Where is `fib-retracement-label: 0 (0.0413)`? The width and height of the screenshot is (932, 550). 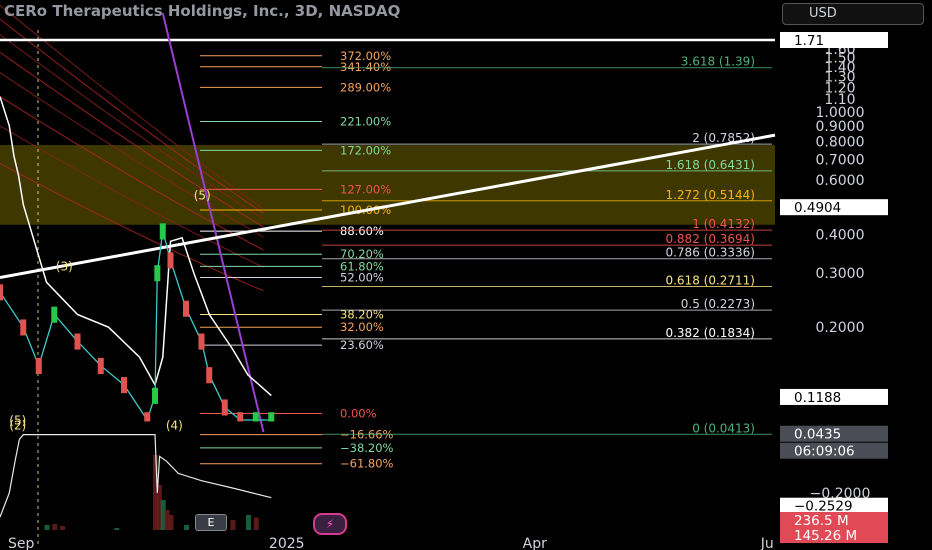
fib-retracement-label: 0 (0.0413) is located at coordinates (723, 428).